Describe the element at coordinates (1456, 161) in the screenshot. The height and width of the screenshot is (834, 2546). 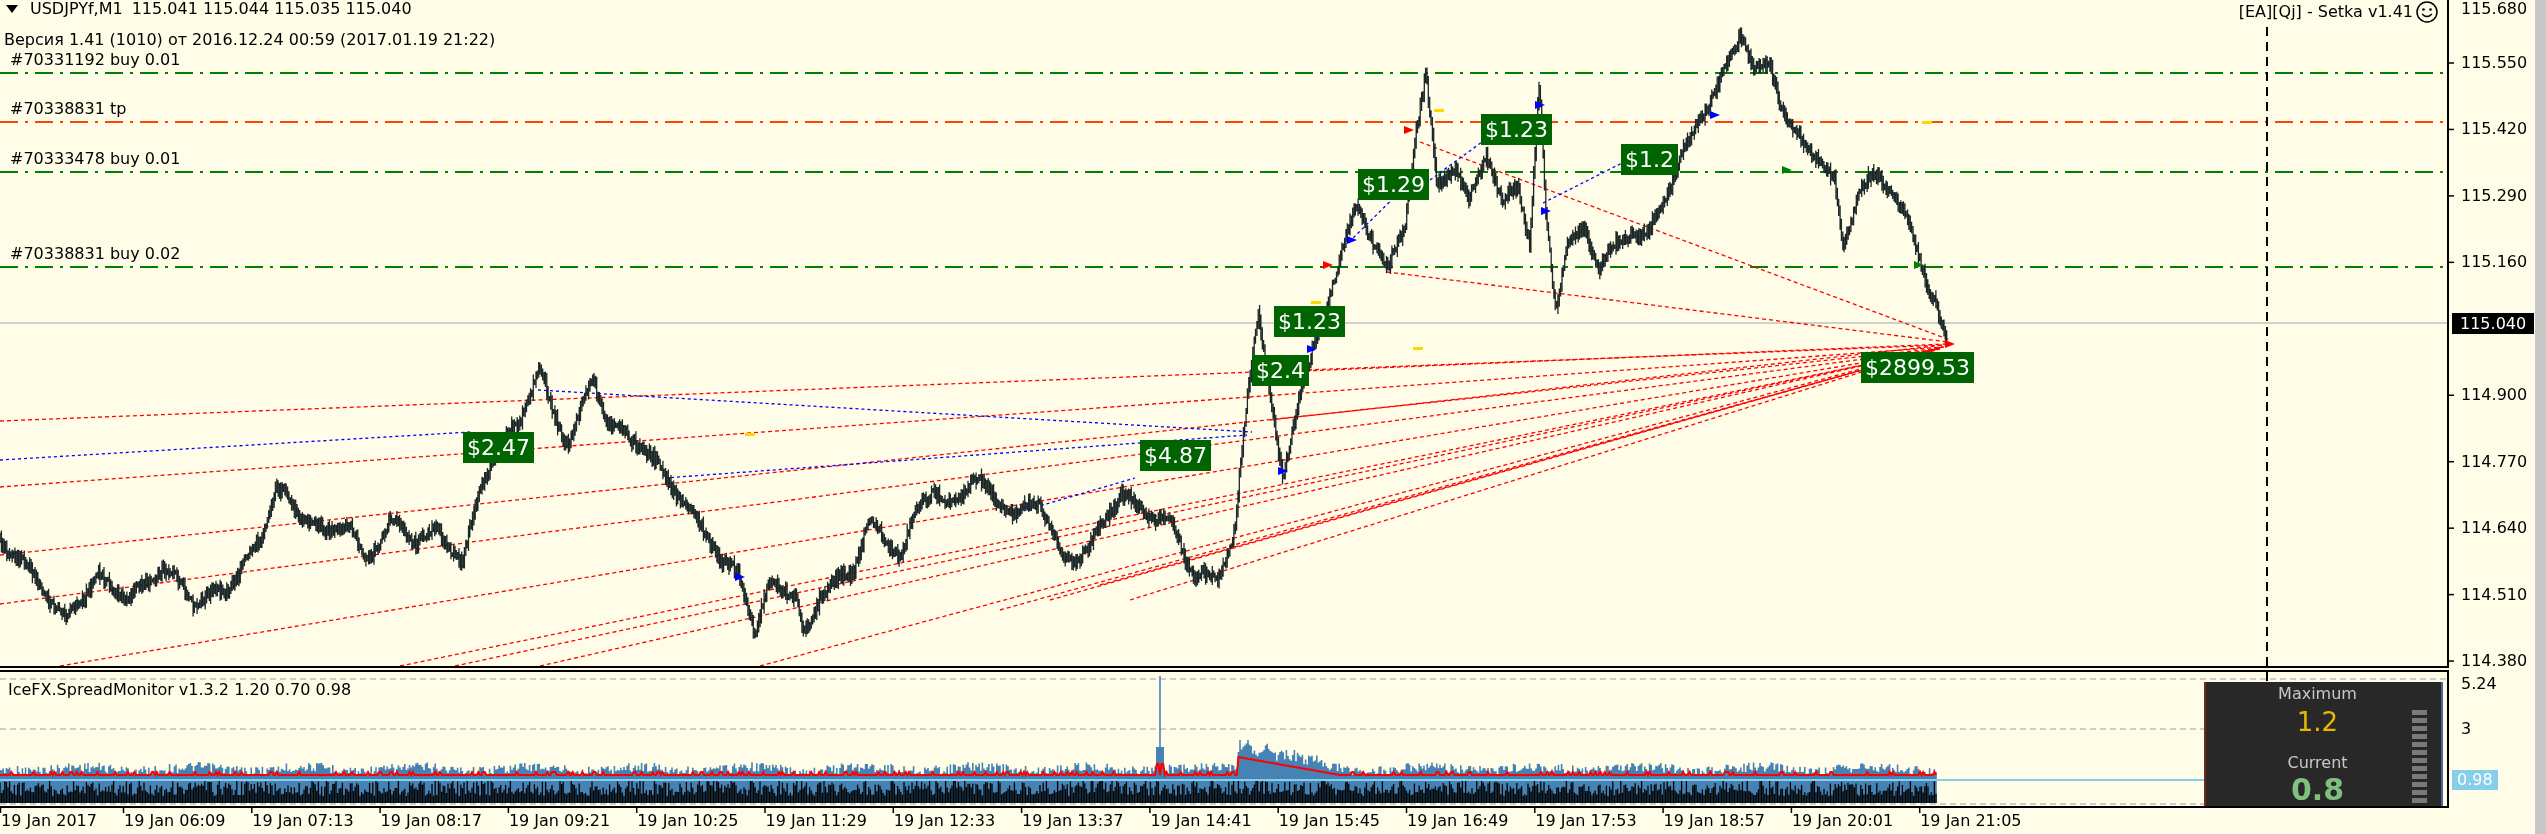
I see `dotted-trade-line` at that location.